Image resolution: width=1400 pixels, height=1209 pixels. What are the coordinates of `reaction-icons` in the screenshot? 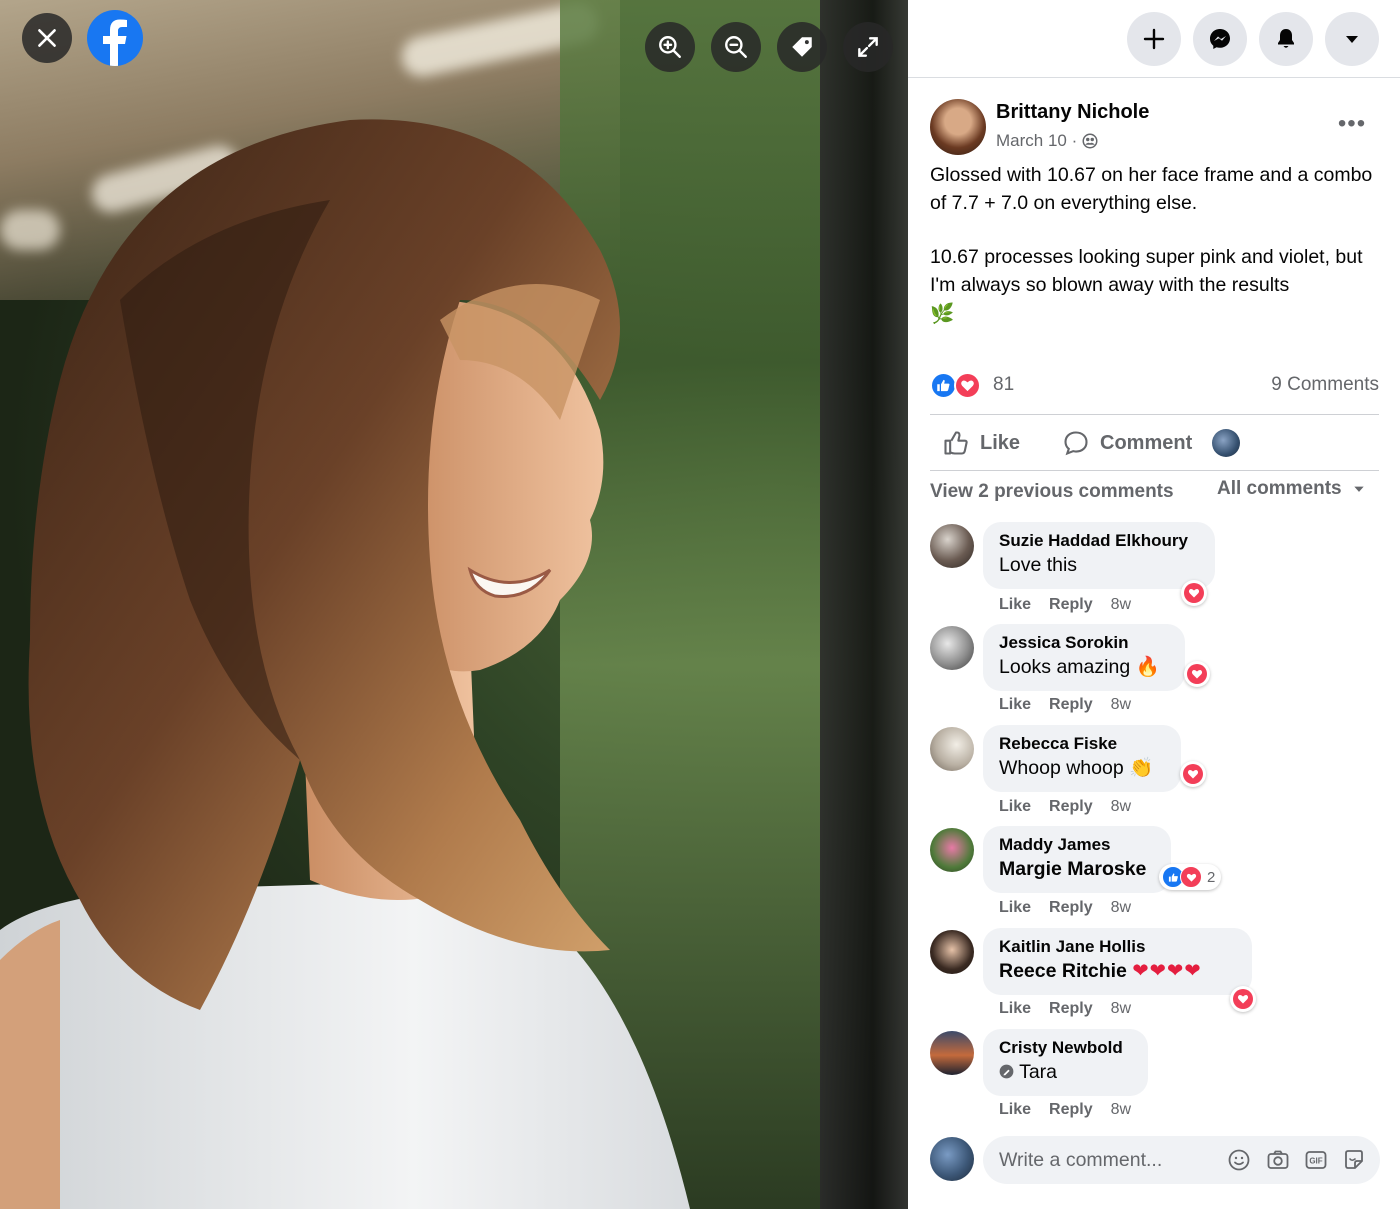 It's located at (958, 386).